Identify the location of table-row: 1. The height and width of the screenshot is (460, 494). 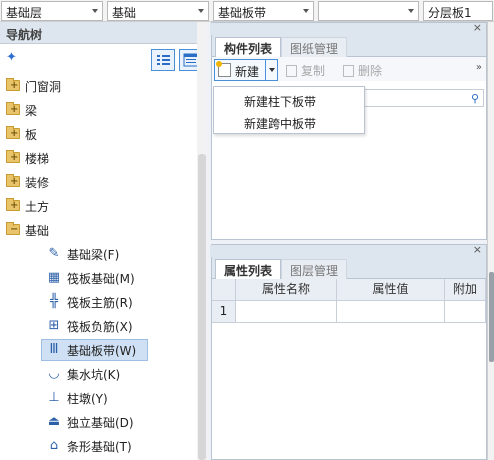
(349, 312).